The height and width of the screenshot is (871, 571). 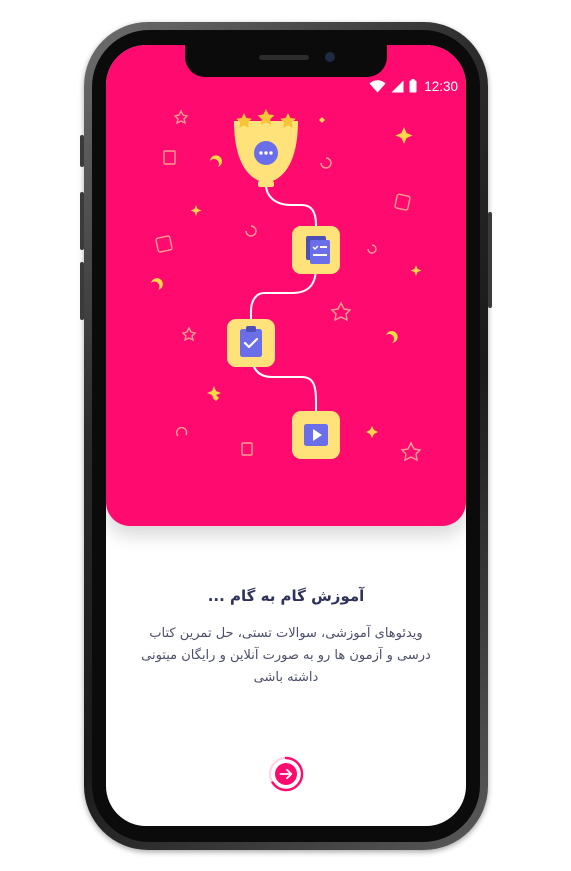 I want to click on path-line, so click(x=283, y=298).